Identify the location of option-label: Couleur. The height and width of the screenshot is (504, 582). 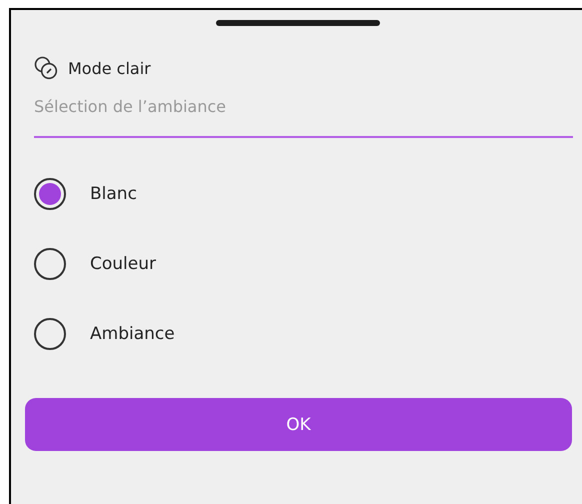
(123, 264).